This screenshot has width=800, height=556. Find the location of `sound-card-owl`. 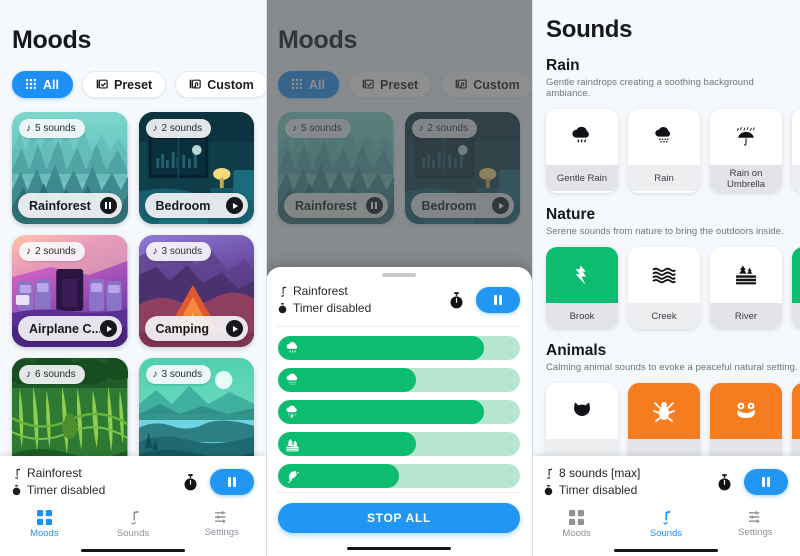

sound-card-owl is located at coordinates (796, 424).